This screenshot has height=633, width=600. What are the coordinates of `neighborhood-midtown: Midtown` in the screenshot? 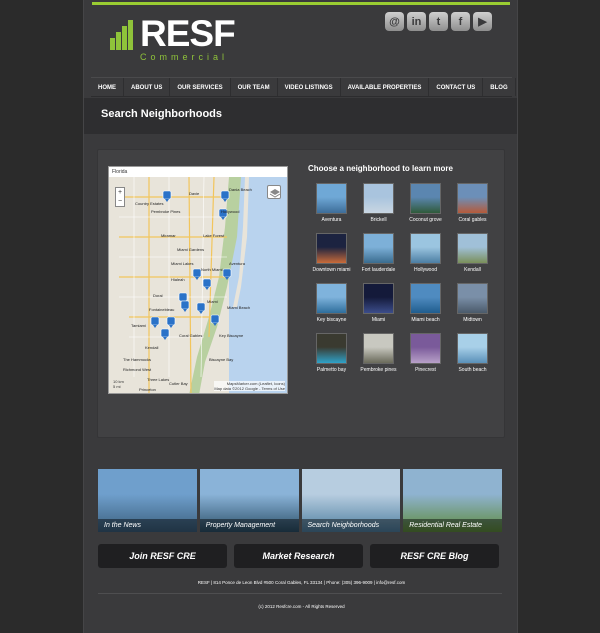 It's located at (472, 305).